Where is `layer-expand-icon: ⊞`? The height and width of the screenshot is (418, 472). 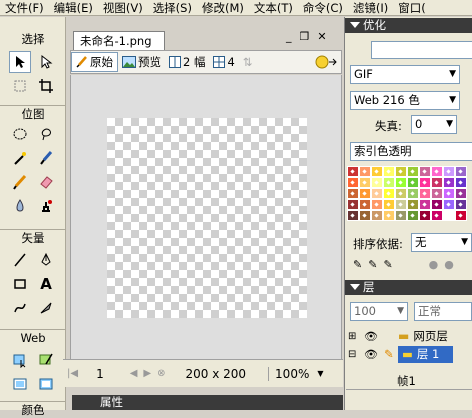 layer-expand-icon: ⊞ is located at coordinates (356, 336).